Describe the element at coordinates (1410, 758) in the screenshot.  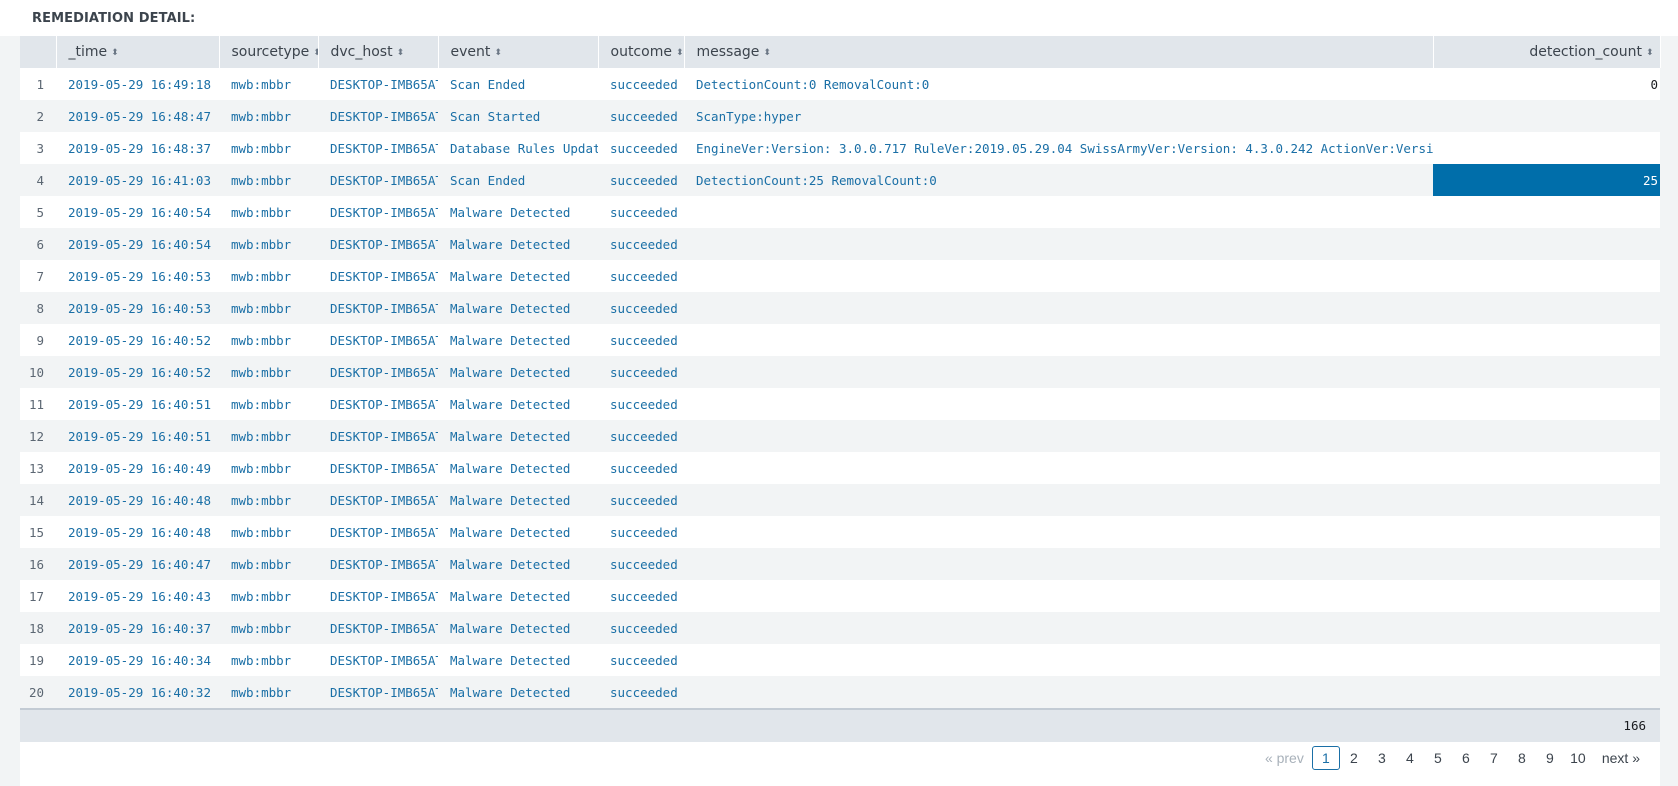
I see `page-link-4: 4` at that location.